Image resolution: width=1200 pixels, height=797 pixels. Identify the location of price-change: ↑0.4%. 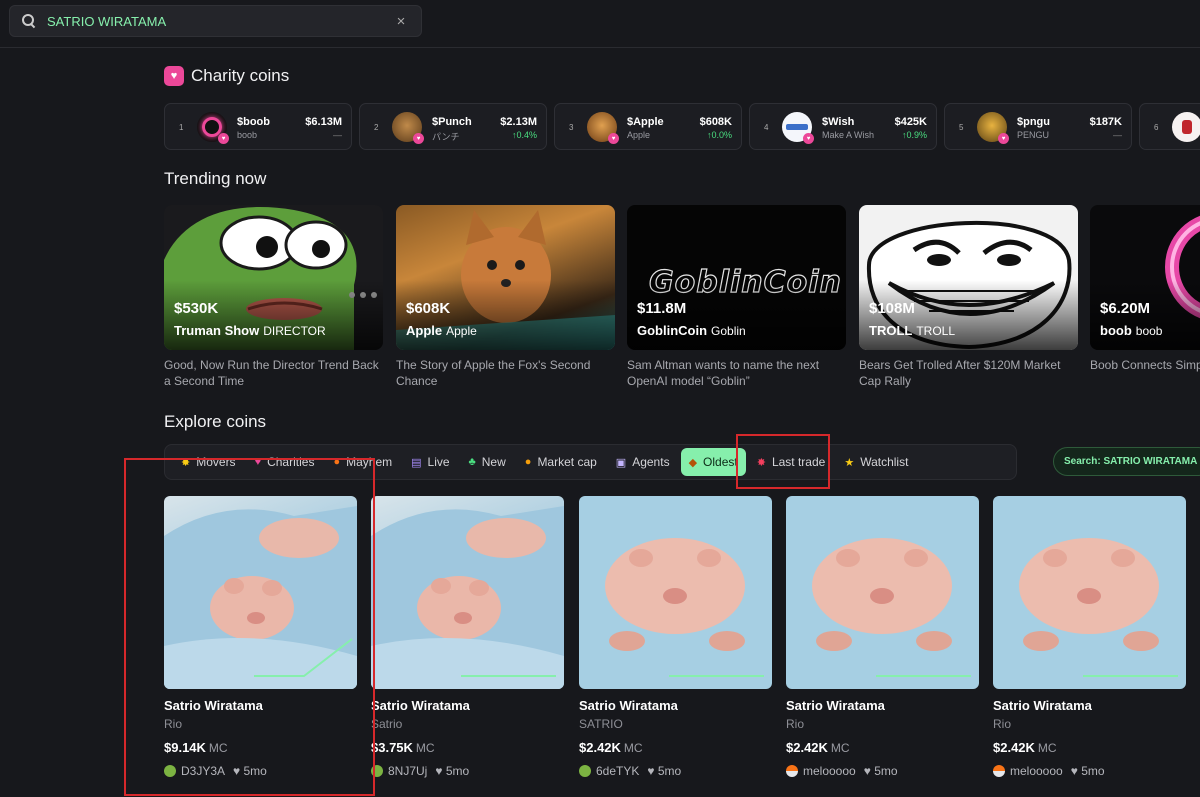
(524, 135).